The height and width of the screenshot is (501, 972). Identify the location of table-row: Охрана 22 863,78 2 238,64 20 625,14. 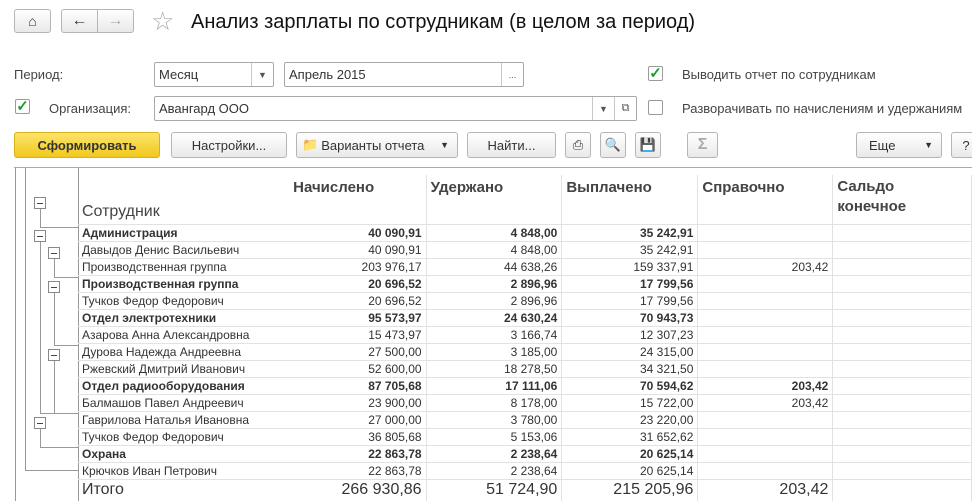
(525, 454).